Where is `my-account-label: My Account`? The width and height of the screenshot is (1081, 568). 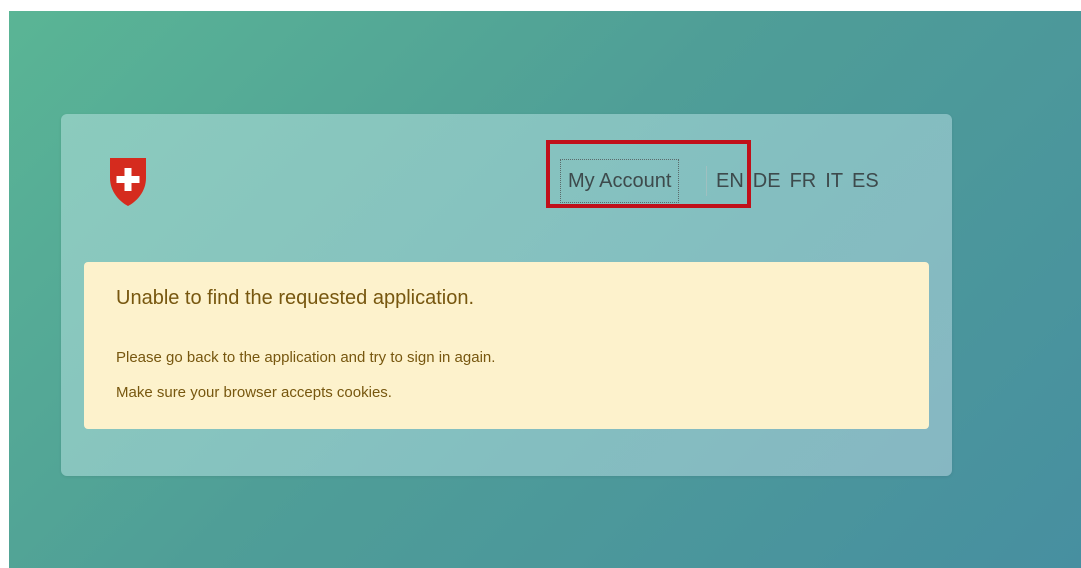
my-account-label: My Account is located at coordinates (620, 180).